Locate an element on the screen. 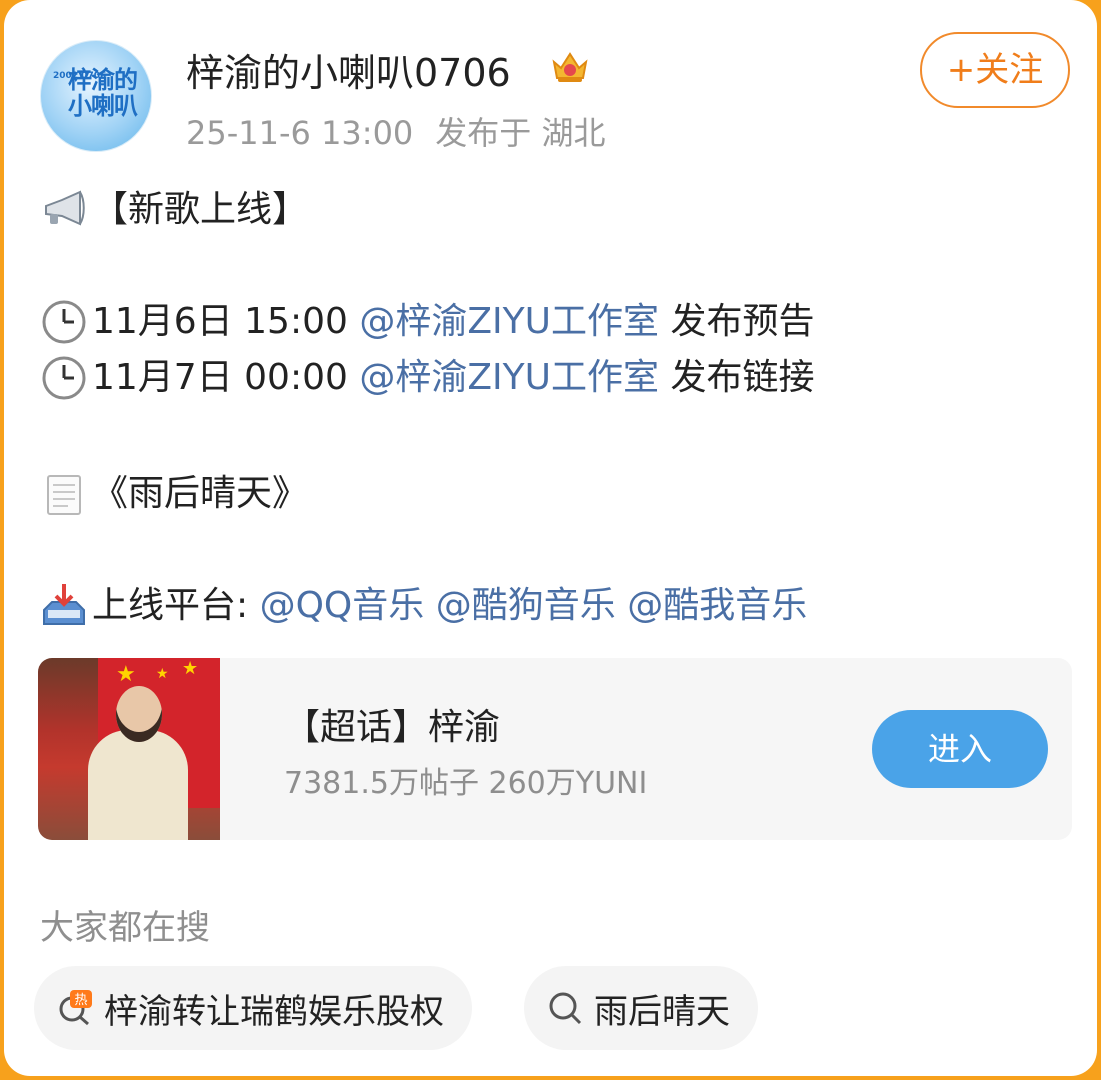 The image size is (1101, 1080). platform-link-kuwo: @酷我音乐 is located at coordinates (717, 606).